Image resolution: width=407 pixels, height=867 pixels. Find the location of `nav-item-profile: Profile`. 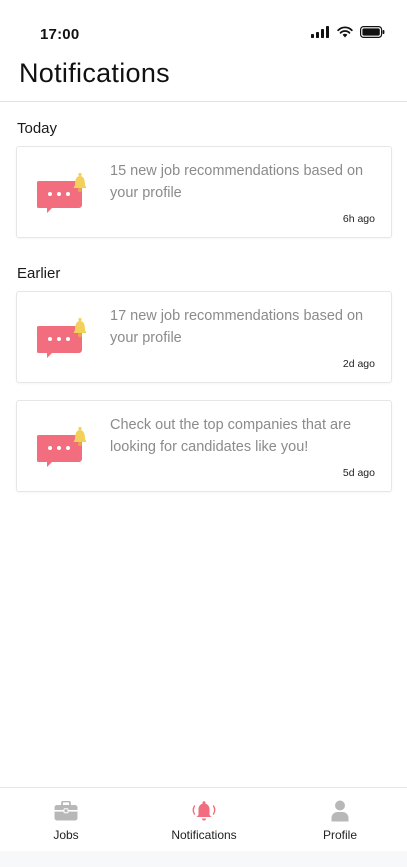

nav-item-profile: Profile is located at coordinates (340, 820).